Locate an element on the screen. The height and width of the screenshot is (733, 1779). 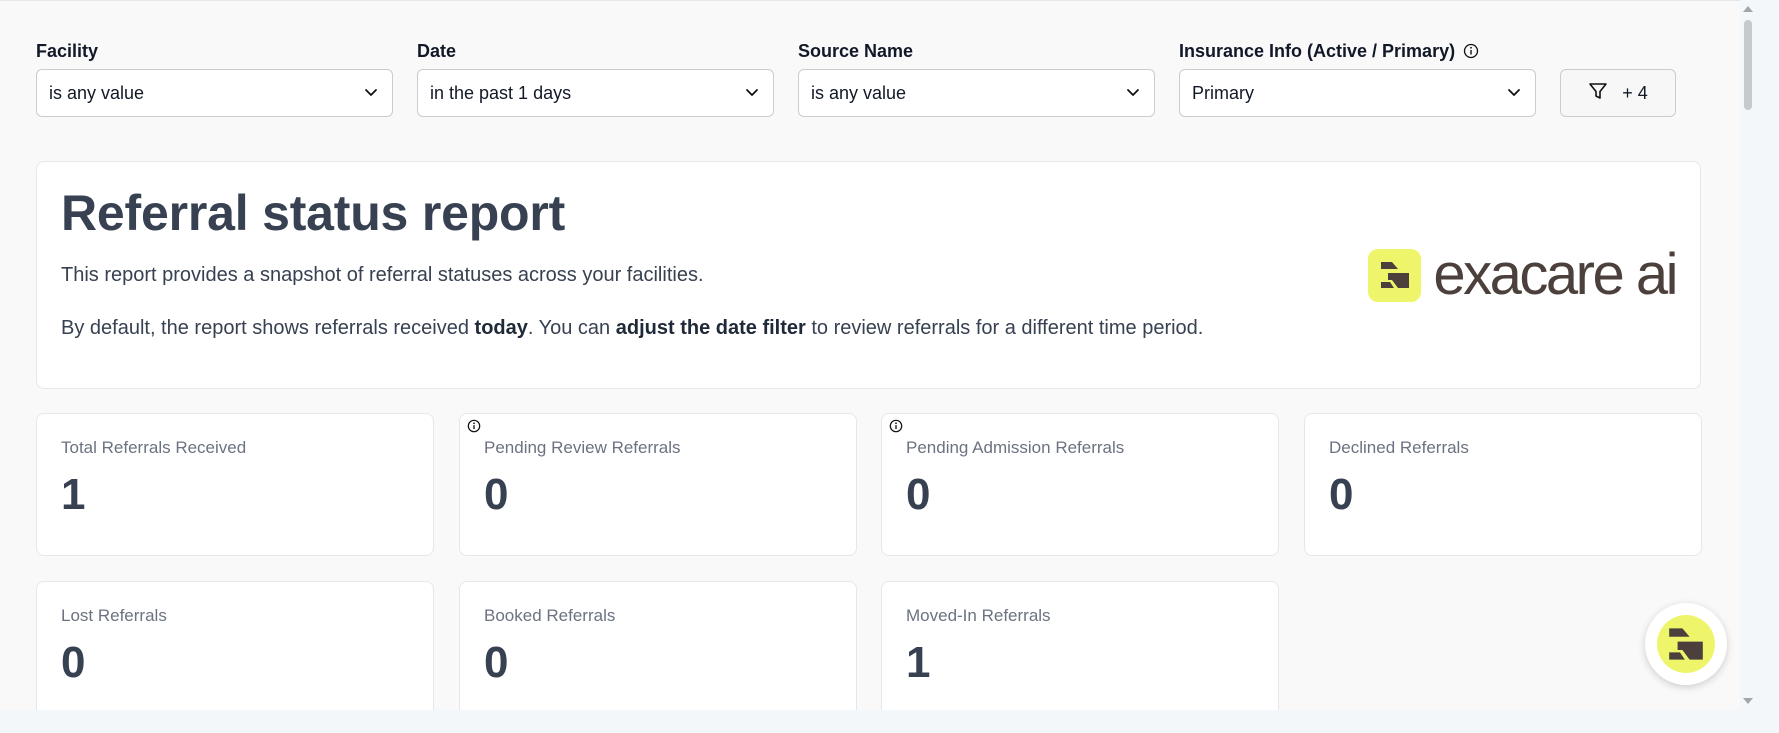
date-select-value: in the past 1 days is located at coordinates (501, 92).